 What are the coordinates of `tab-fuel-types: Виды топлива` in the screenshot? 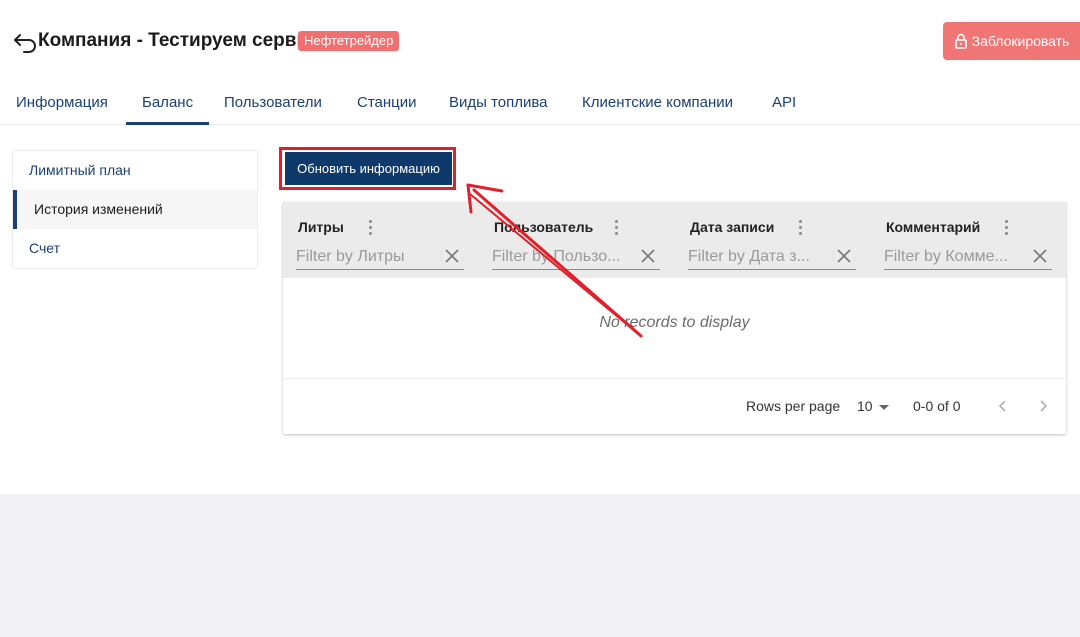 It's located at (498, 104).